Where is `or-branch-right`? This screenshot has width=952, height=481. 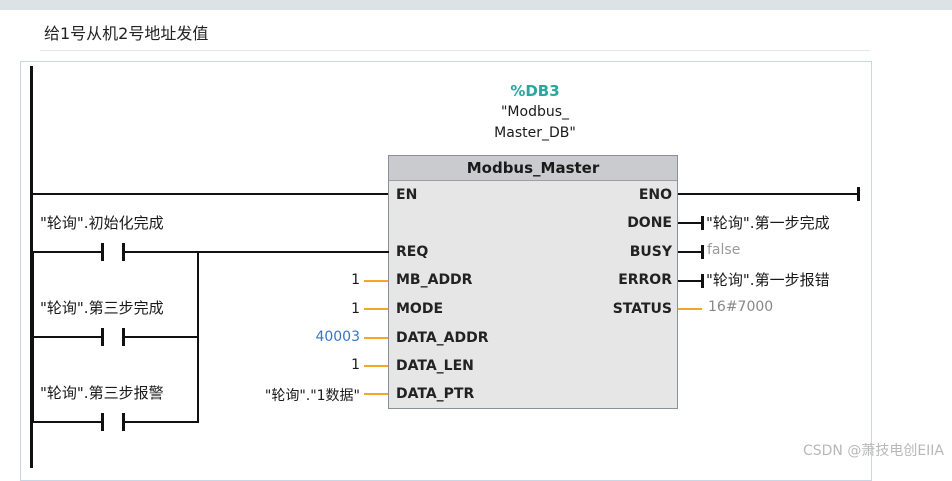
or-branch-right is located at coordinates (198, 337).